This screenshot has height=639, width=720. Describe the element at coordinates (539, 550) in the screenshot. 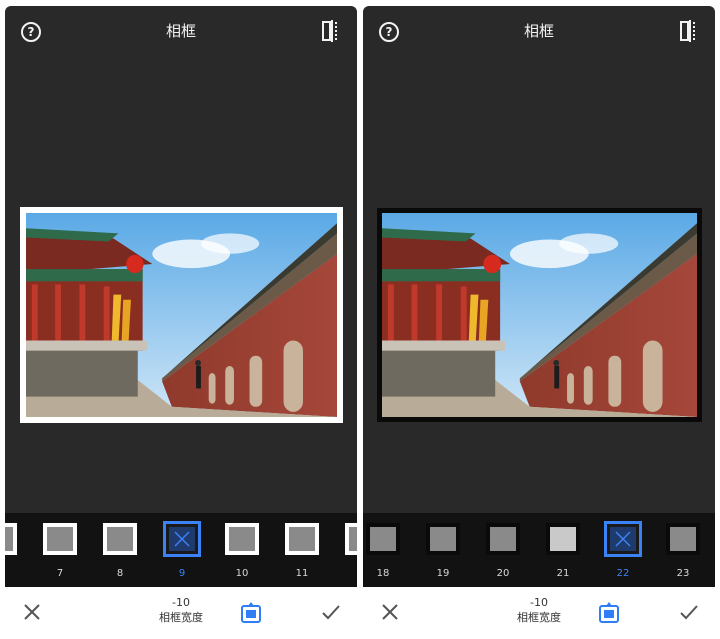

I see `frame-thumbnail-strip: 18 19 20 21 22 23` at that location.